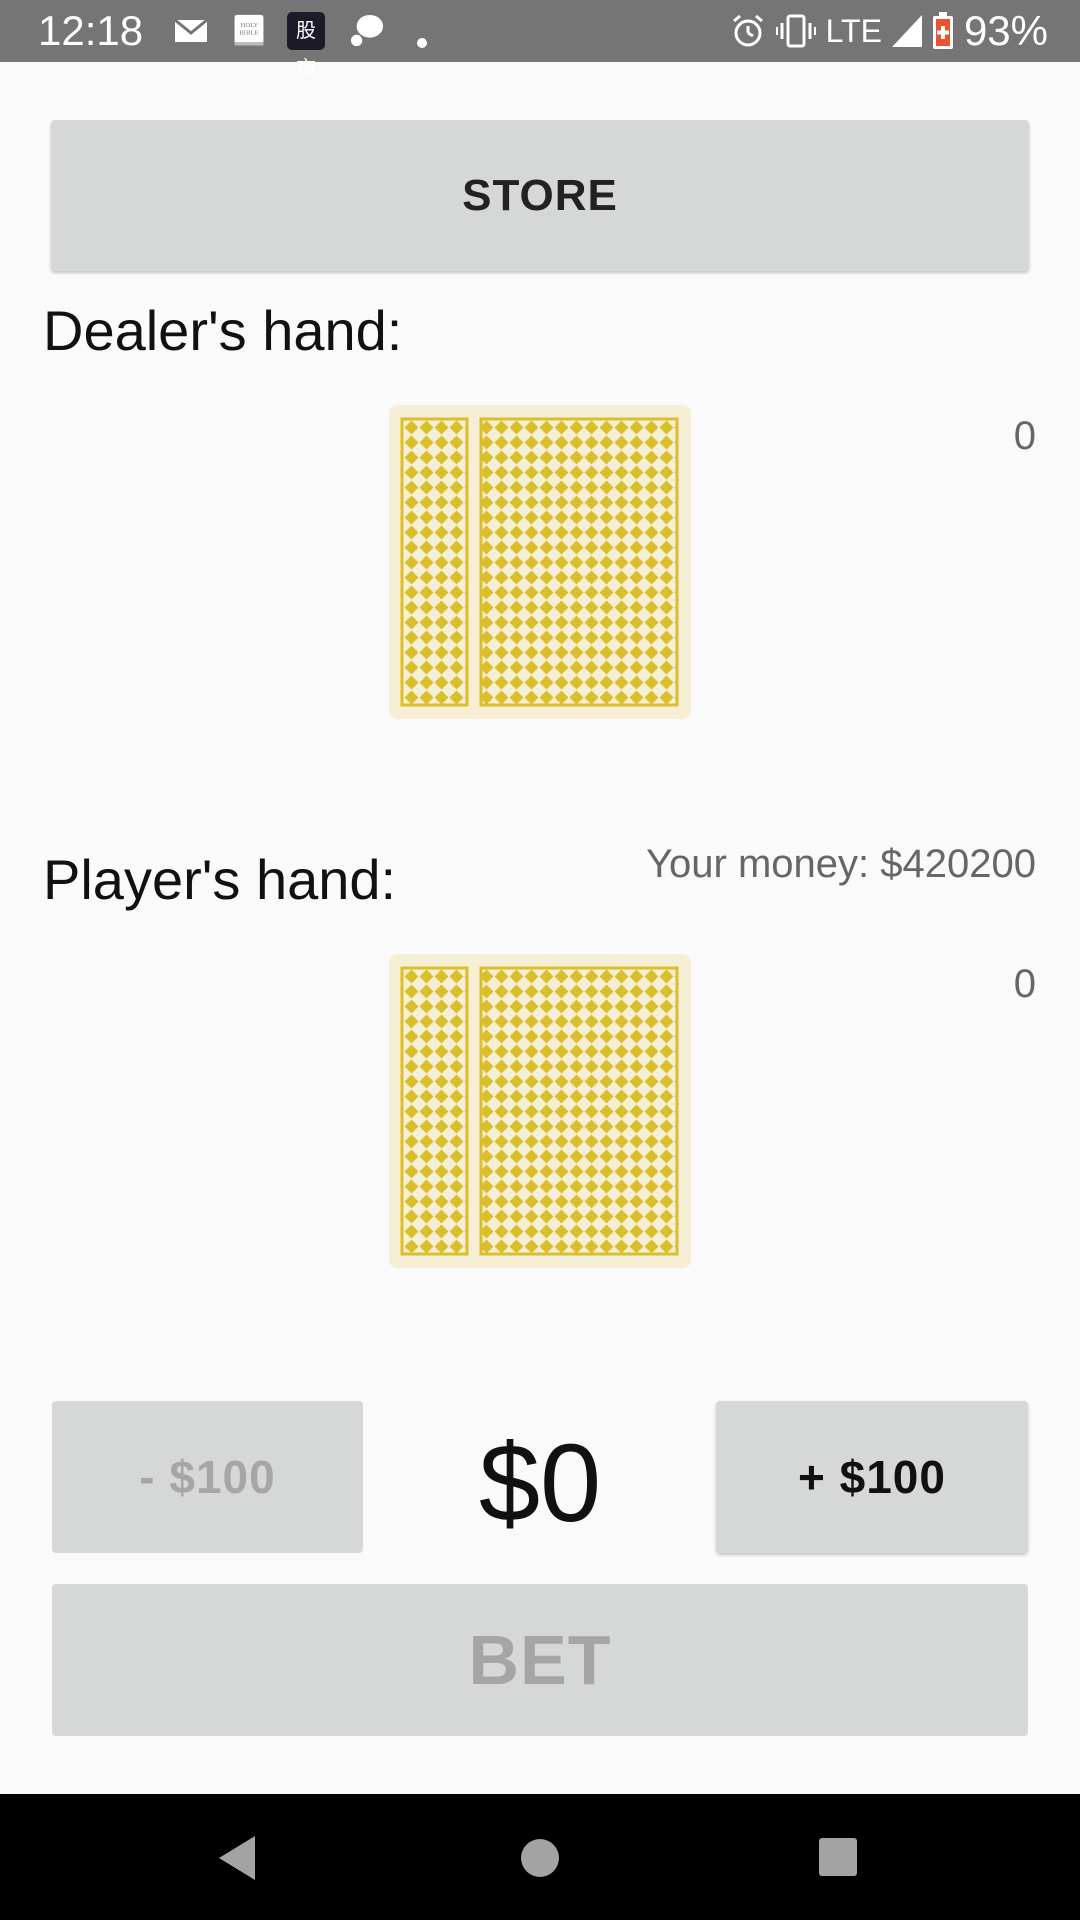 This screenshot has height=1920, width=1080. Describe the element at coordinates (841, 864) in the screenshot. I see `player-money: Your money: $420200` at that location.